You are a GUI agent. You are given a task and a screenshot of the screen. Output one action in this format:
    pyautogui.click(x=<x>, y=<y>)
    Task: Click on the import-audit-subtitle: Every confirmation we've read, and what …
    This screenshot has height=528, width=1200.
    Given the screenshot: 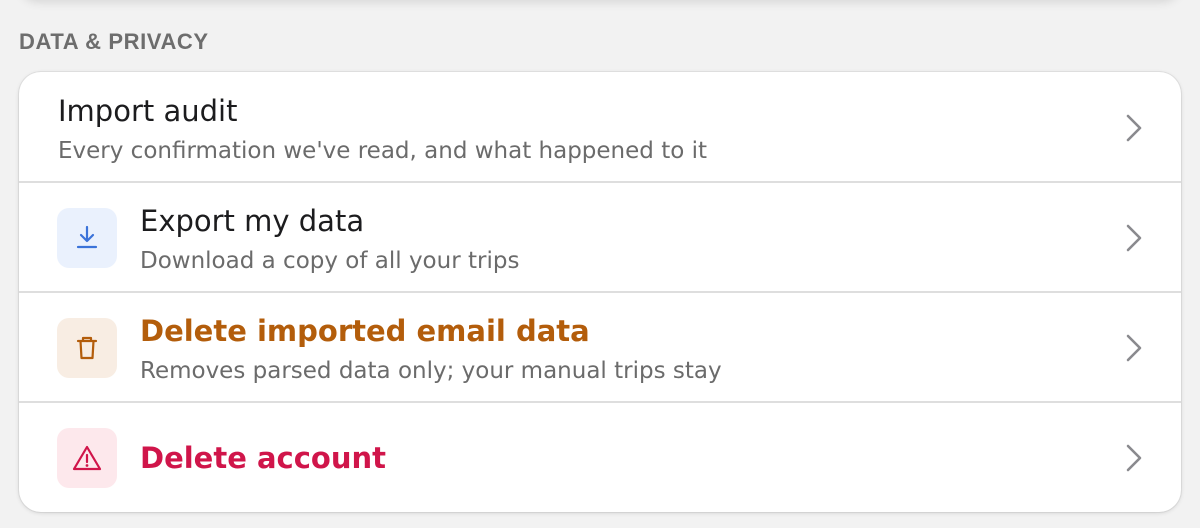 What is the action you would take?
    pyautogui.click(x=383, y=151)
    